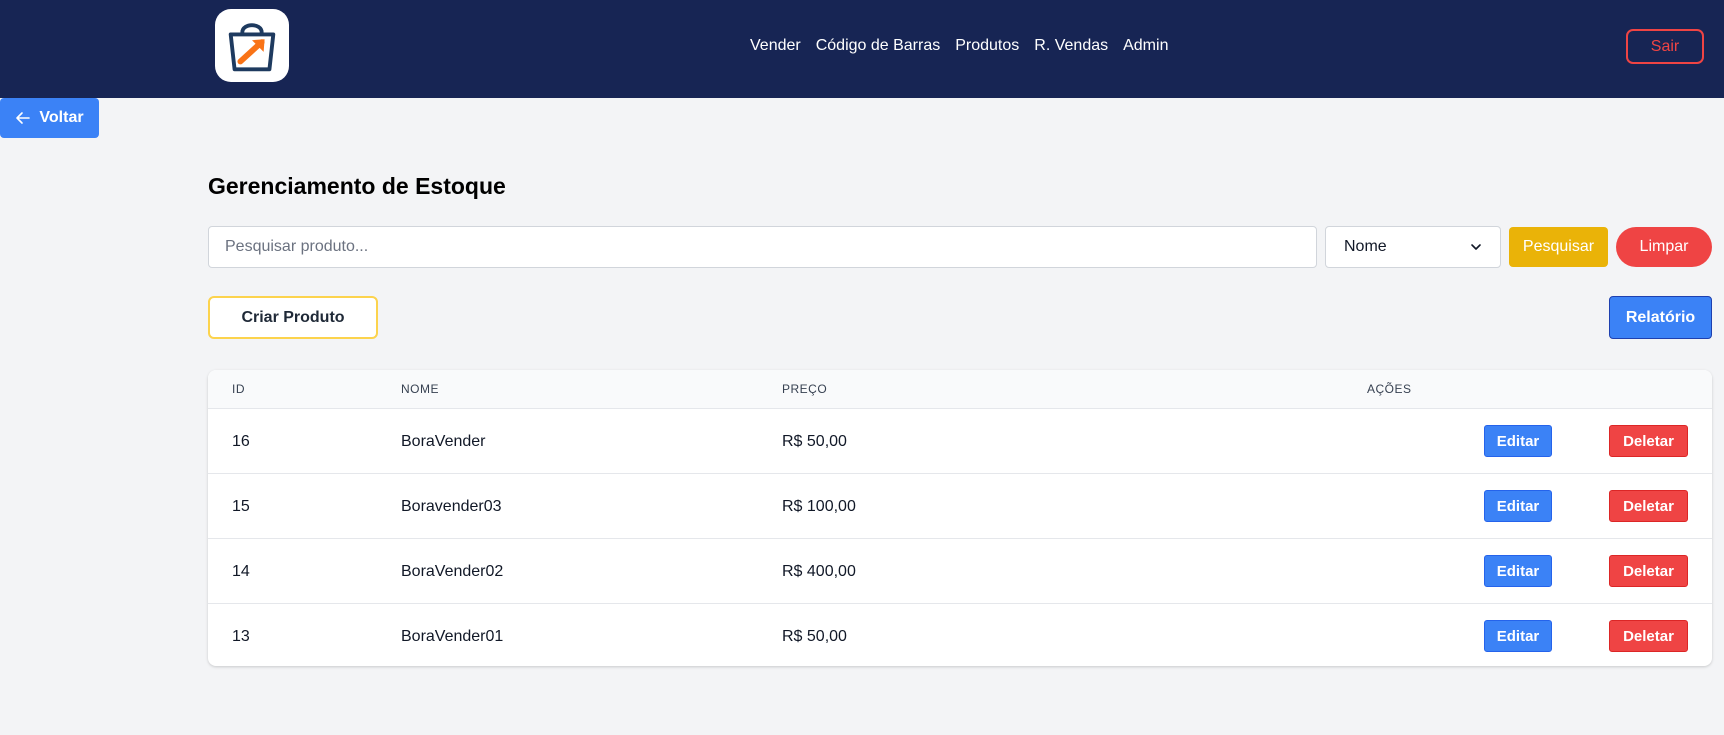 The image size is (1724, 735). I want to click on app-logo, so click(252, 45).